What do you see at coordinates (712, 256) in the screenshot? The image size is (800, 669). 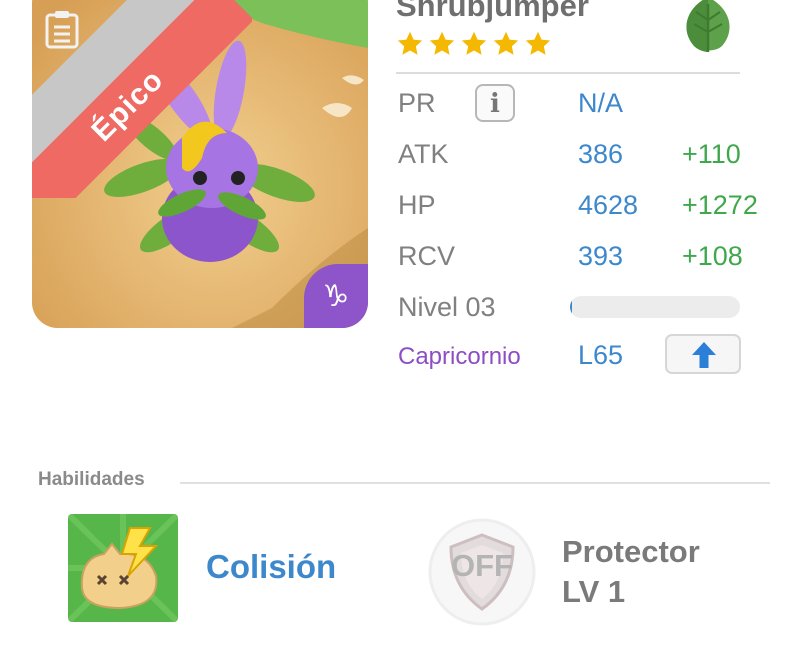 I see `rcv-bonus: +108` at bounding box center [712, 256].